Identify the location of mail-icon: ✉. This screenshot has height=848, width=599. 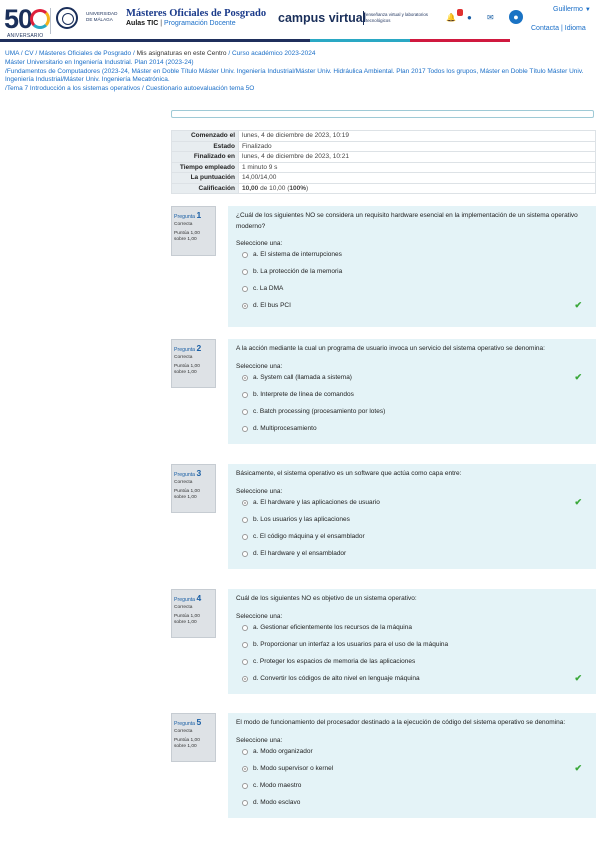
(490, 18).